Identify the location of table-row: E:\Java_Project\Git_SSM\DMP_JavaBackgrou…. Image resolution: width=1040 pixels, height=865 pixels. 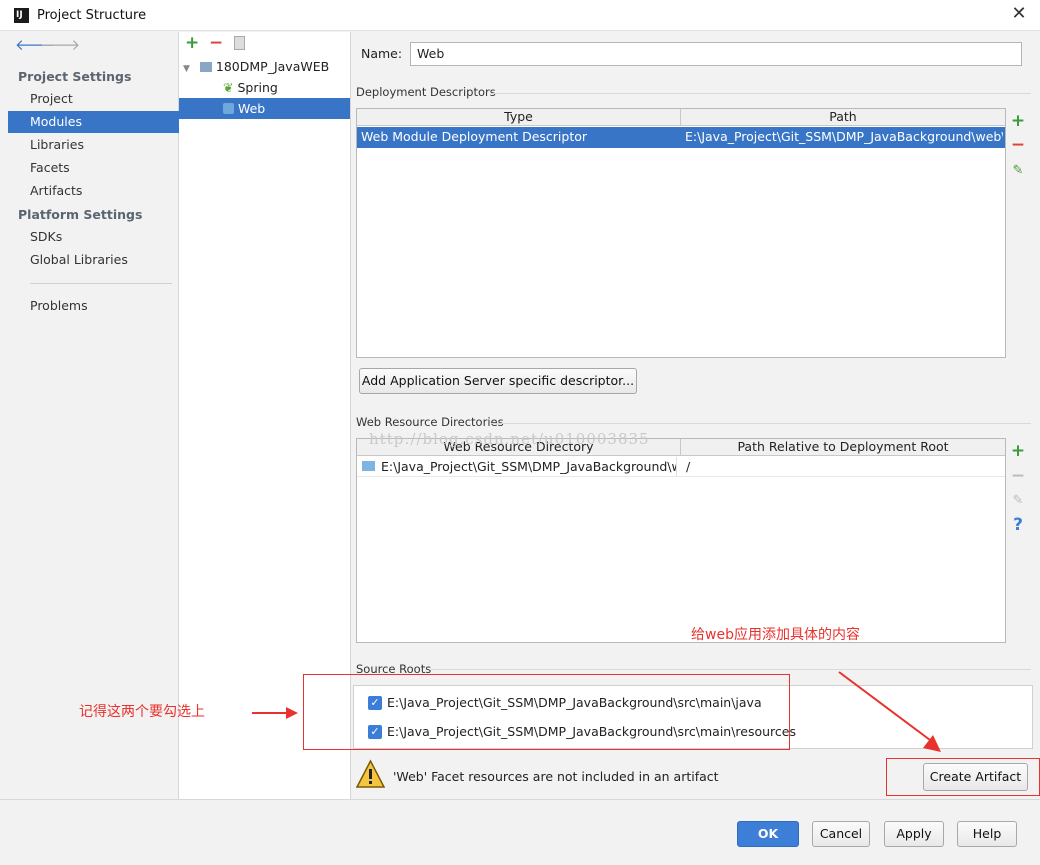
(681, 467).